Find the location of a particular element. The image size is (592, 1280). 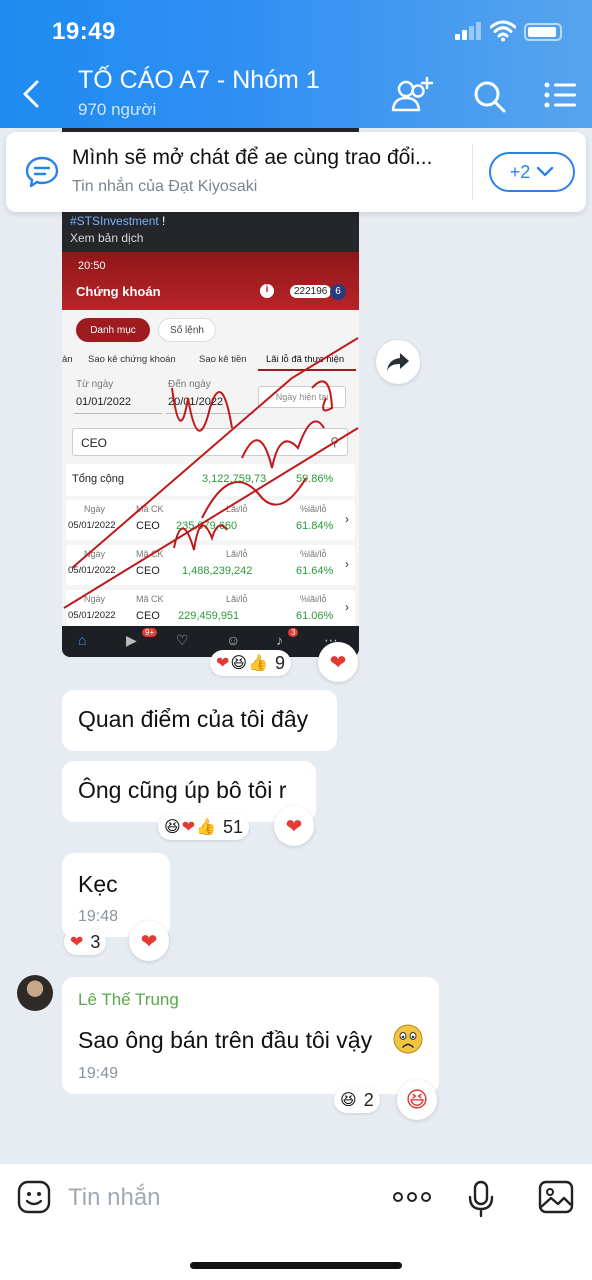

divider is located at coordinates (472, 172).